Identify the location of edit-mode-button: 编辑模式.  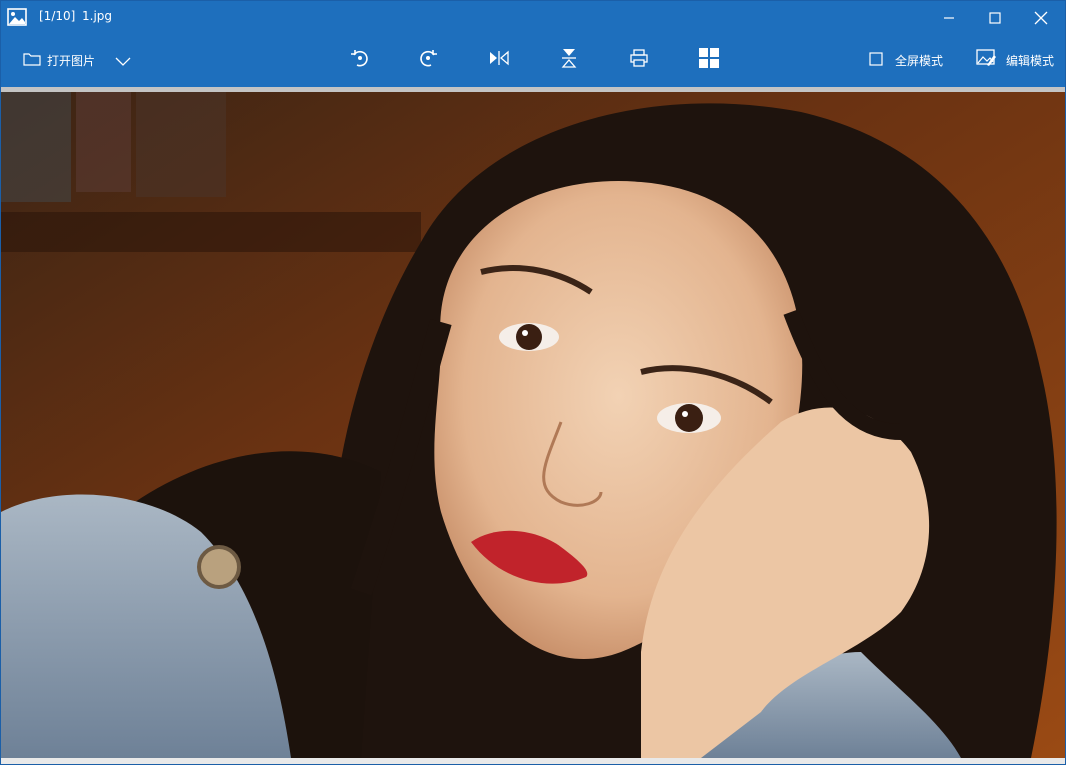
(1015, 60).